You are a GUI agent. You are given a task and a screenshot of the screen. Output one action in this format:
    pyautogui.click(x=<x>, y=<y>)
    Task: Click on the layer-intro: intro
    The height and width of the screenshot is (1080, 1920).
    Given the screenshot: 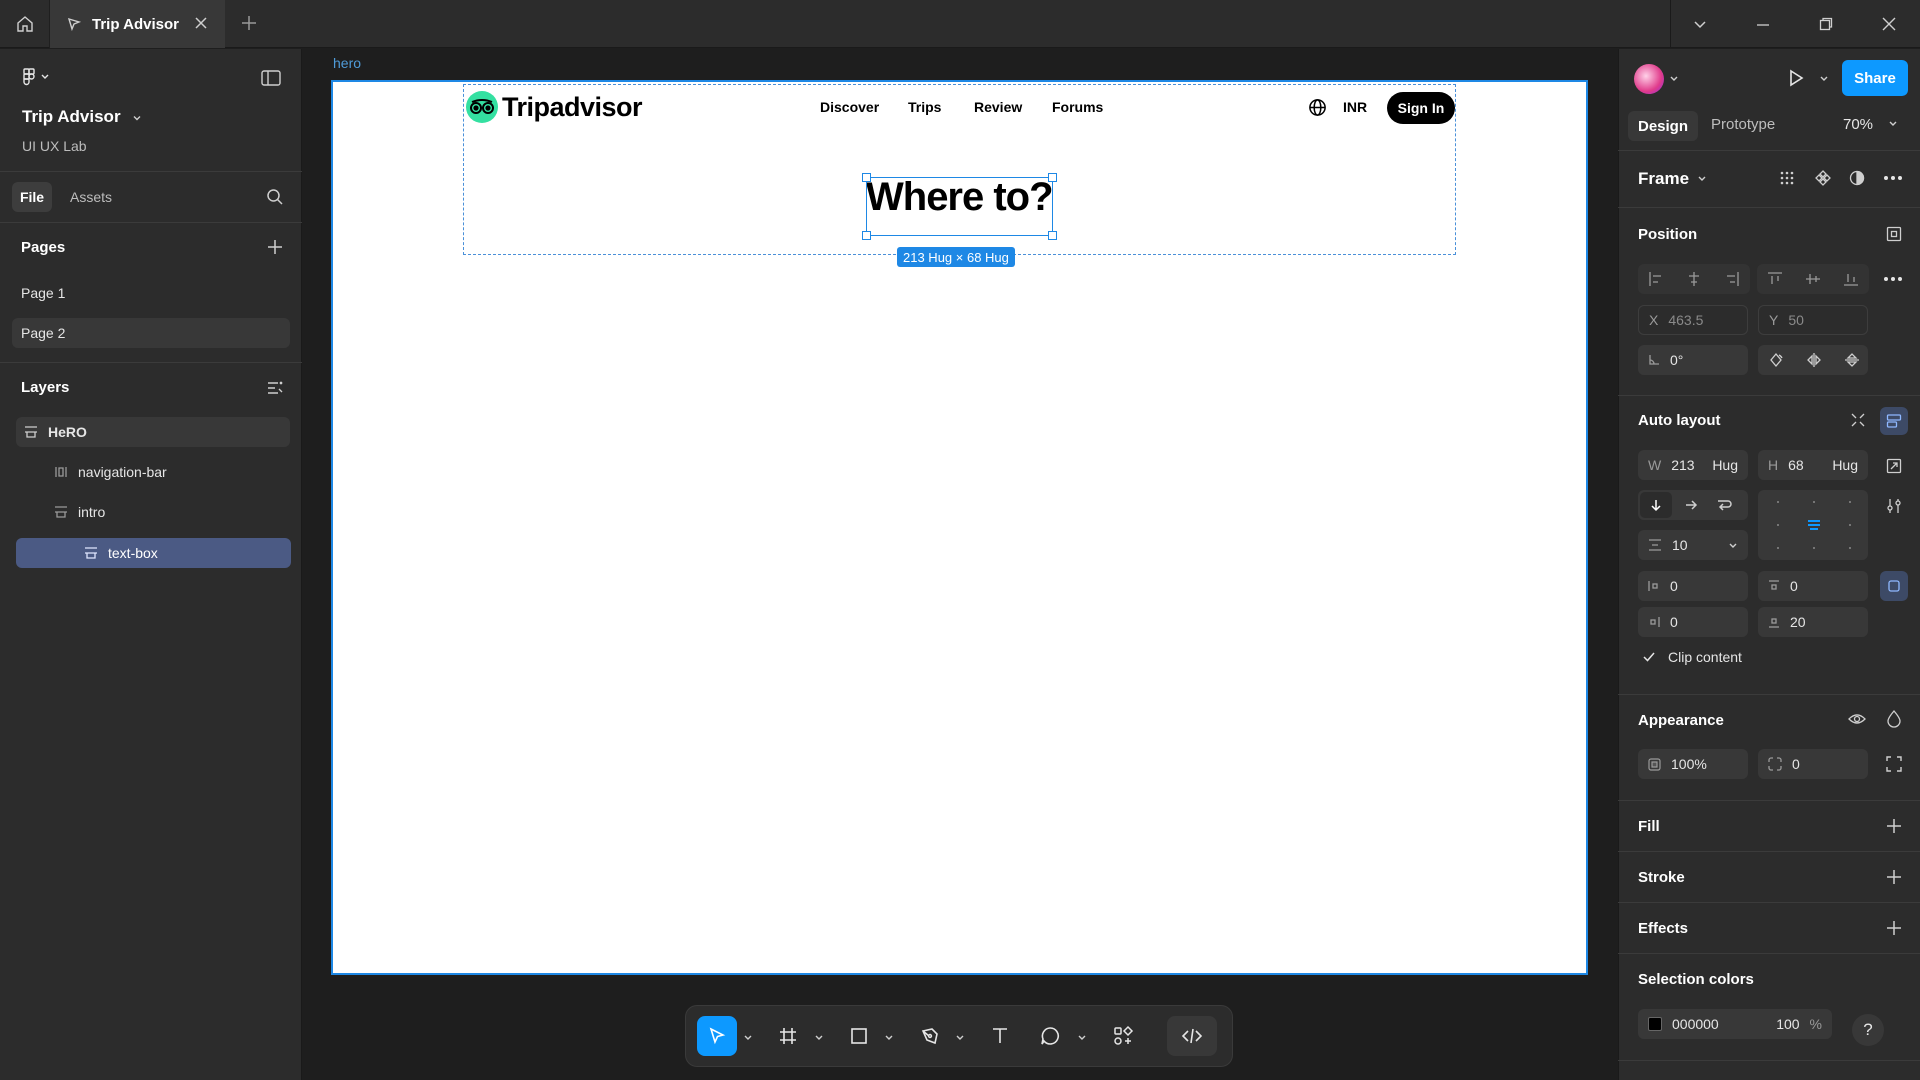 What is the action you would take?
    pyautogui.click(x=153, y=512)
    